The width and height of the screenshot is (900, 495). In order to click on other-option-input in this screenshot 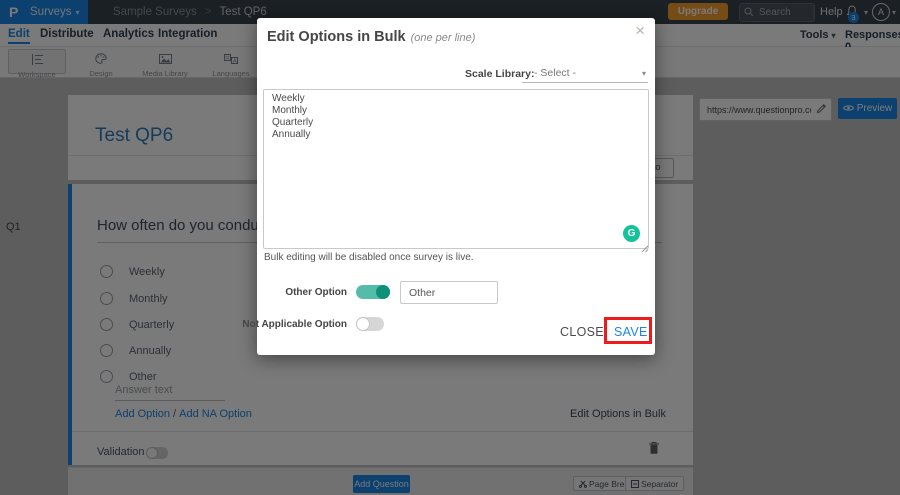, I will do `click(449, 292)`.